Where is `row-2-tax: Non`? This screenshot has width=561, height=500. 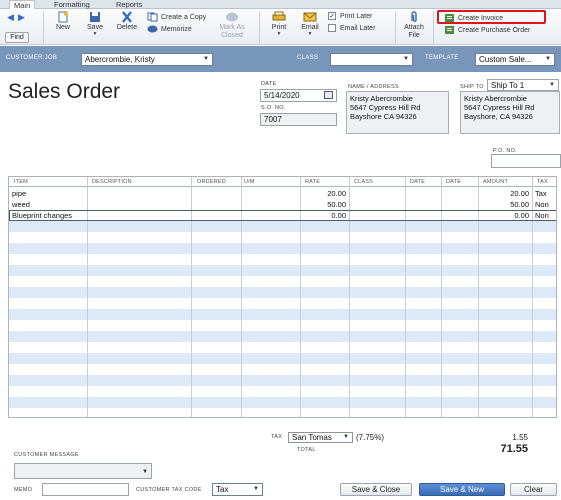
row-2-tax: Non is located at coordinates (542, 204).